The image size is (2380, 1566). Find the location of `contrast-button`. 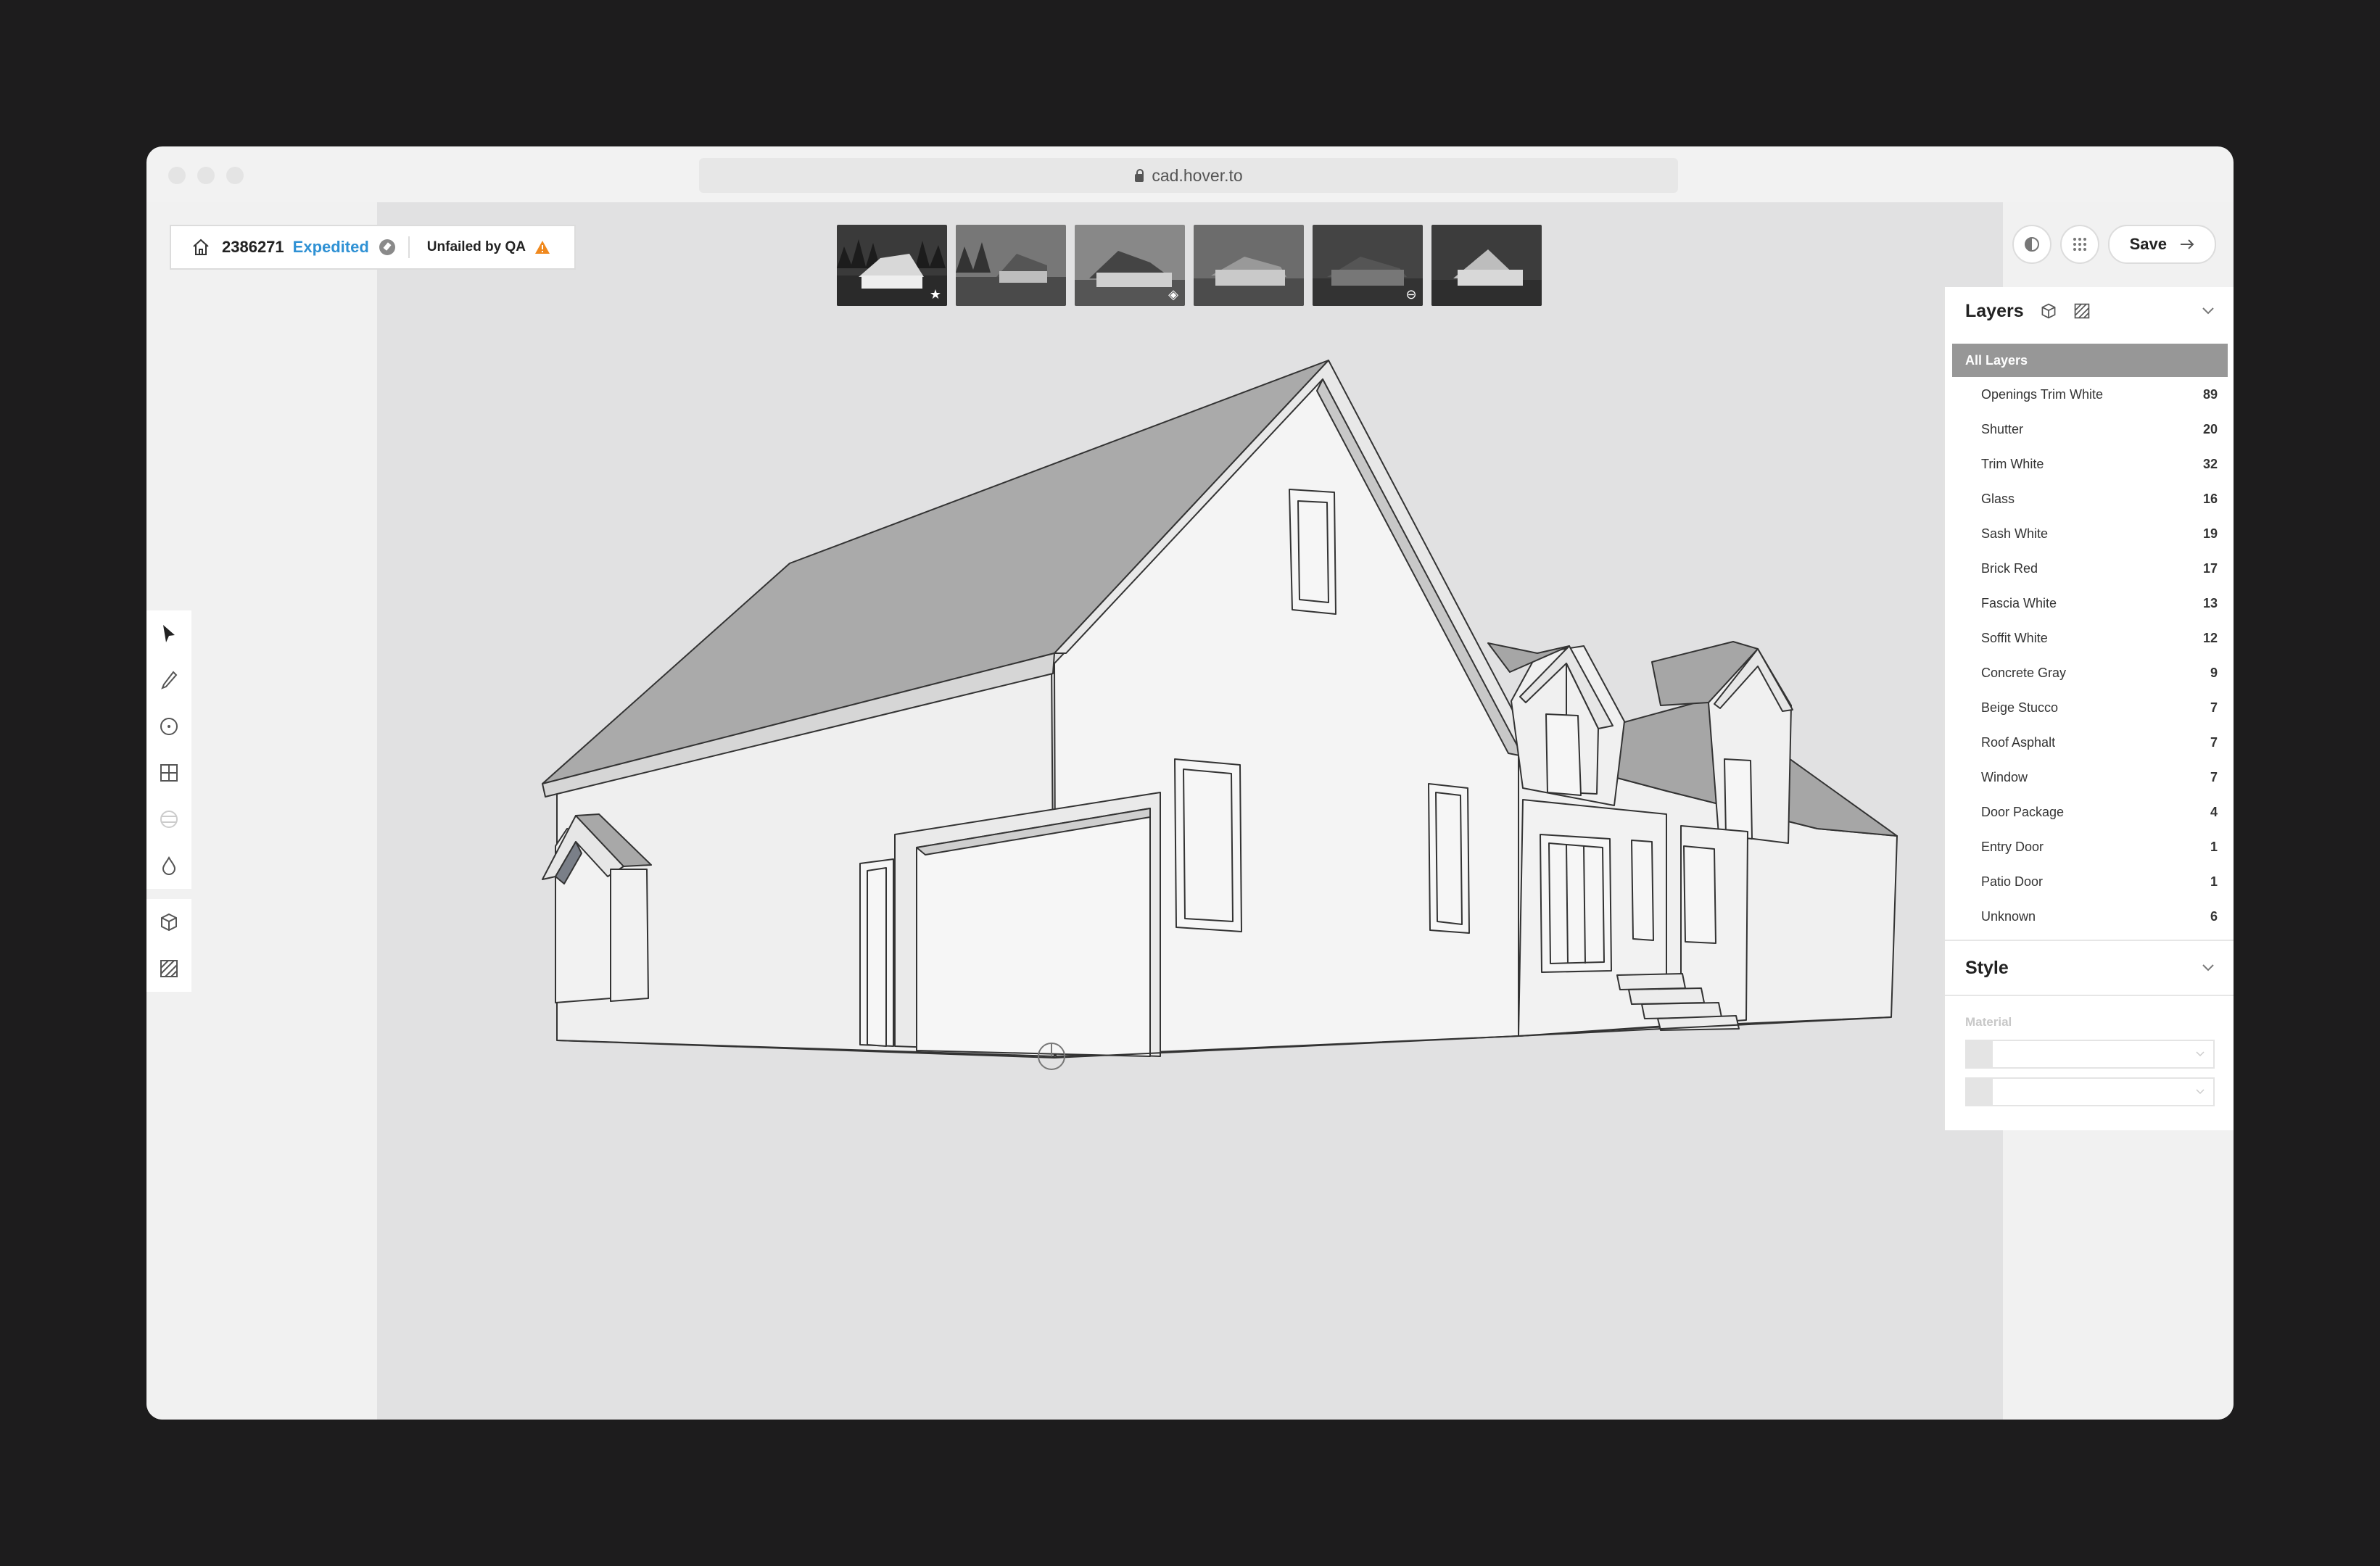

contrast-button is located at coordinates (2031, 244).